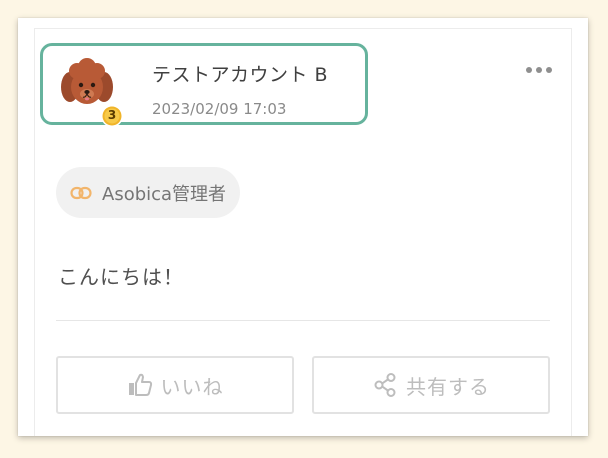  Describe the element at coordinates (385, 385) in the screenshot. I see `share-icon` at that location.